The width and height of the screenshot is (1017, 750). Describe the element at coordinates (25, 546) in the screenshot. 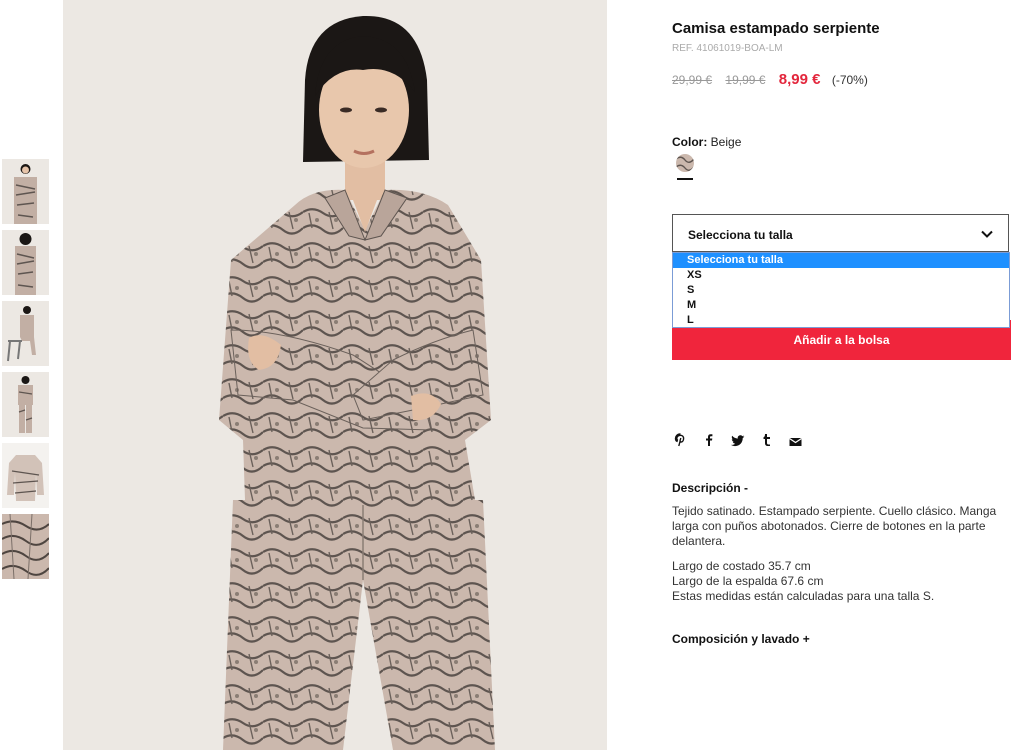

I see `thumbnail-fabric-detail` at that location.